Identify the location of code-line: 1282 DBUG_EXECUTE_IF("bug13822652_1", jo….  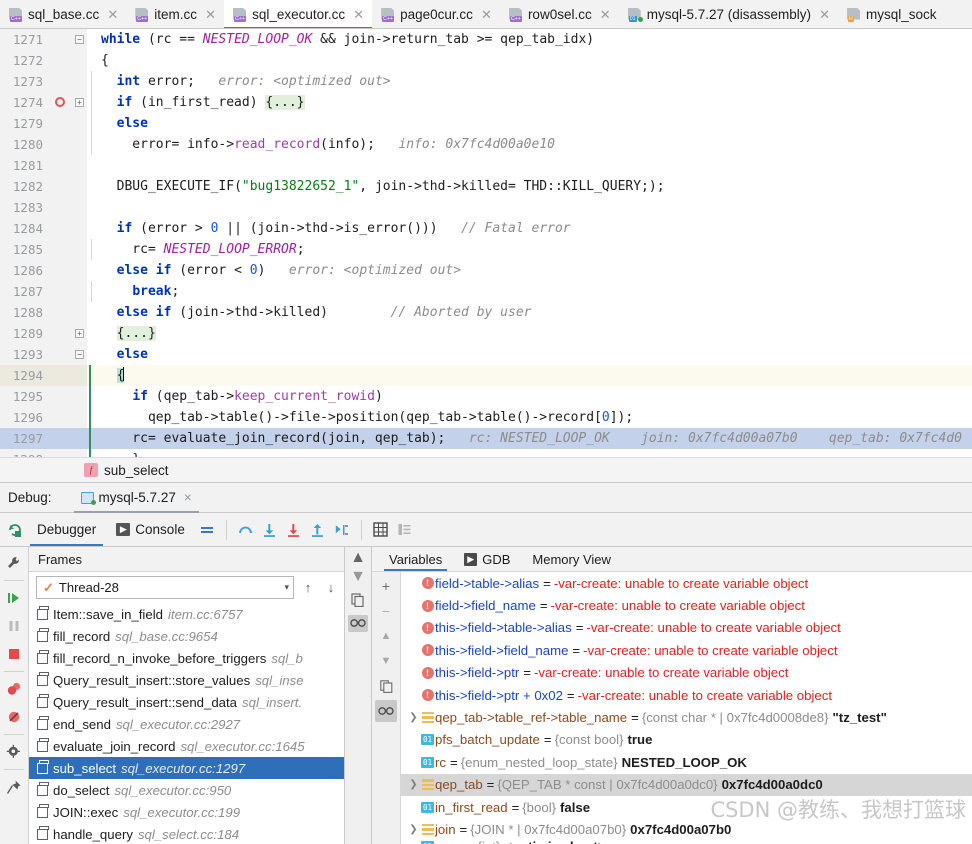
(486, 186).